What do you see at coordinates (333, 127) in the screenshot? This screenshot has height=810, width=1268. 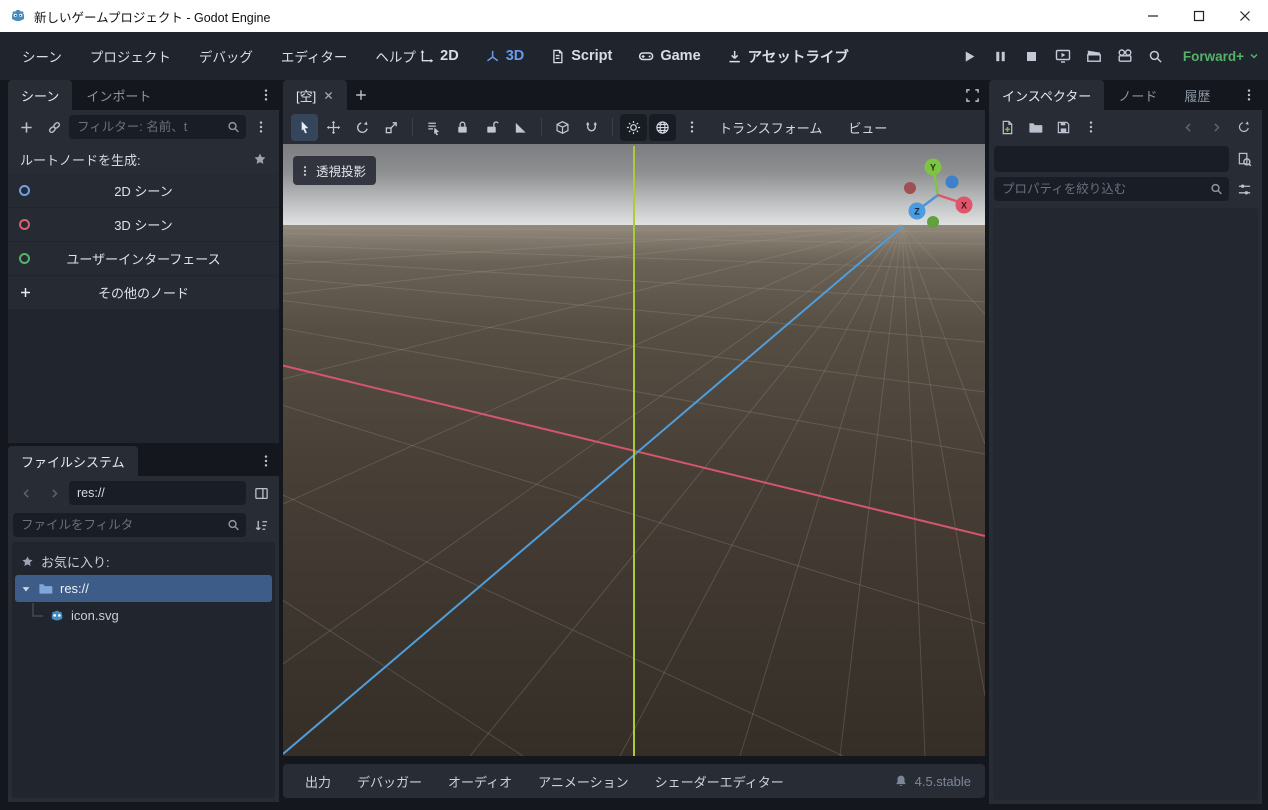 I see `move-tool-button` at bounding box center [333, 127].